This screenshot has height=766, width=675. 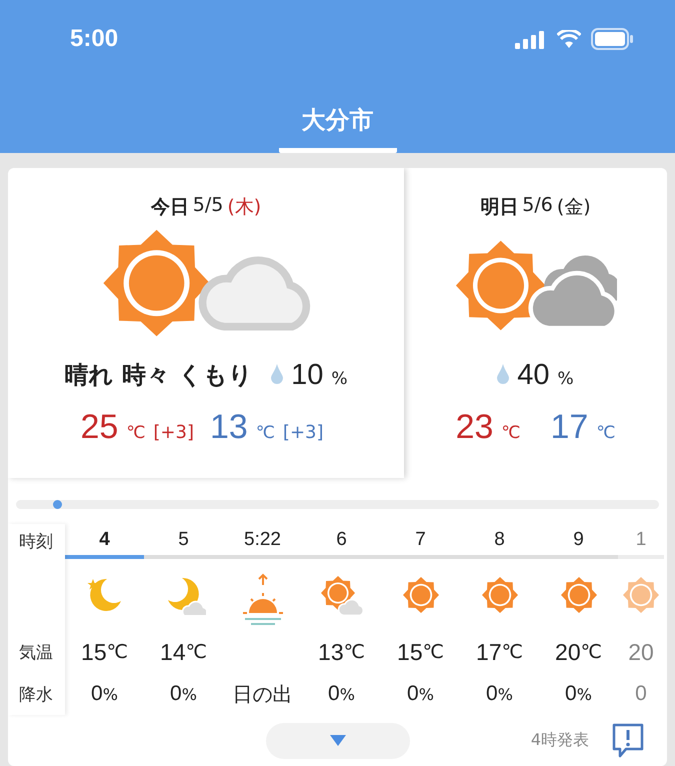 I want to click on issued-time: 4時発表, so click(x=559, y=741).